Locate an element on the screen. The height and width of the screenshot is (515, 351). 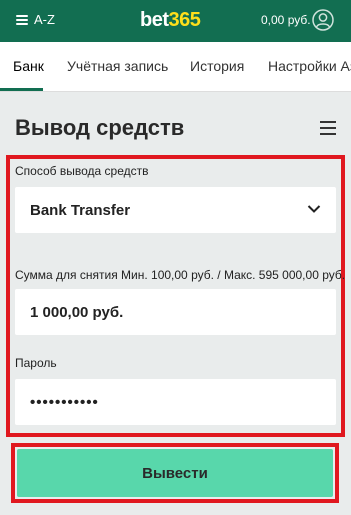
az-menu-label: A-Z is located at coordinates (44, 19).